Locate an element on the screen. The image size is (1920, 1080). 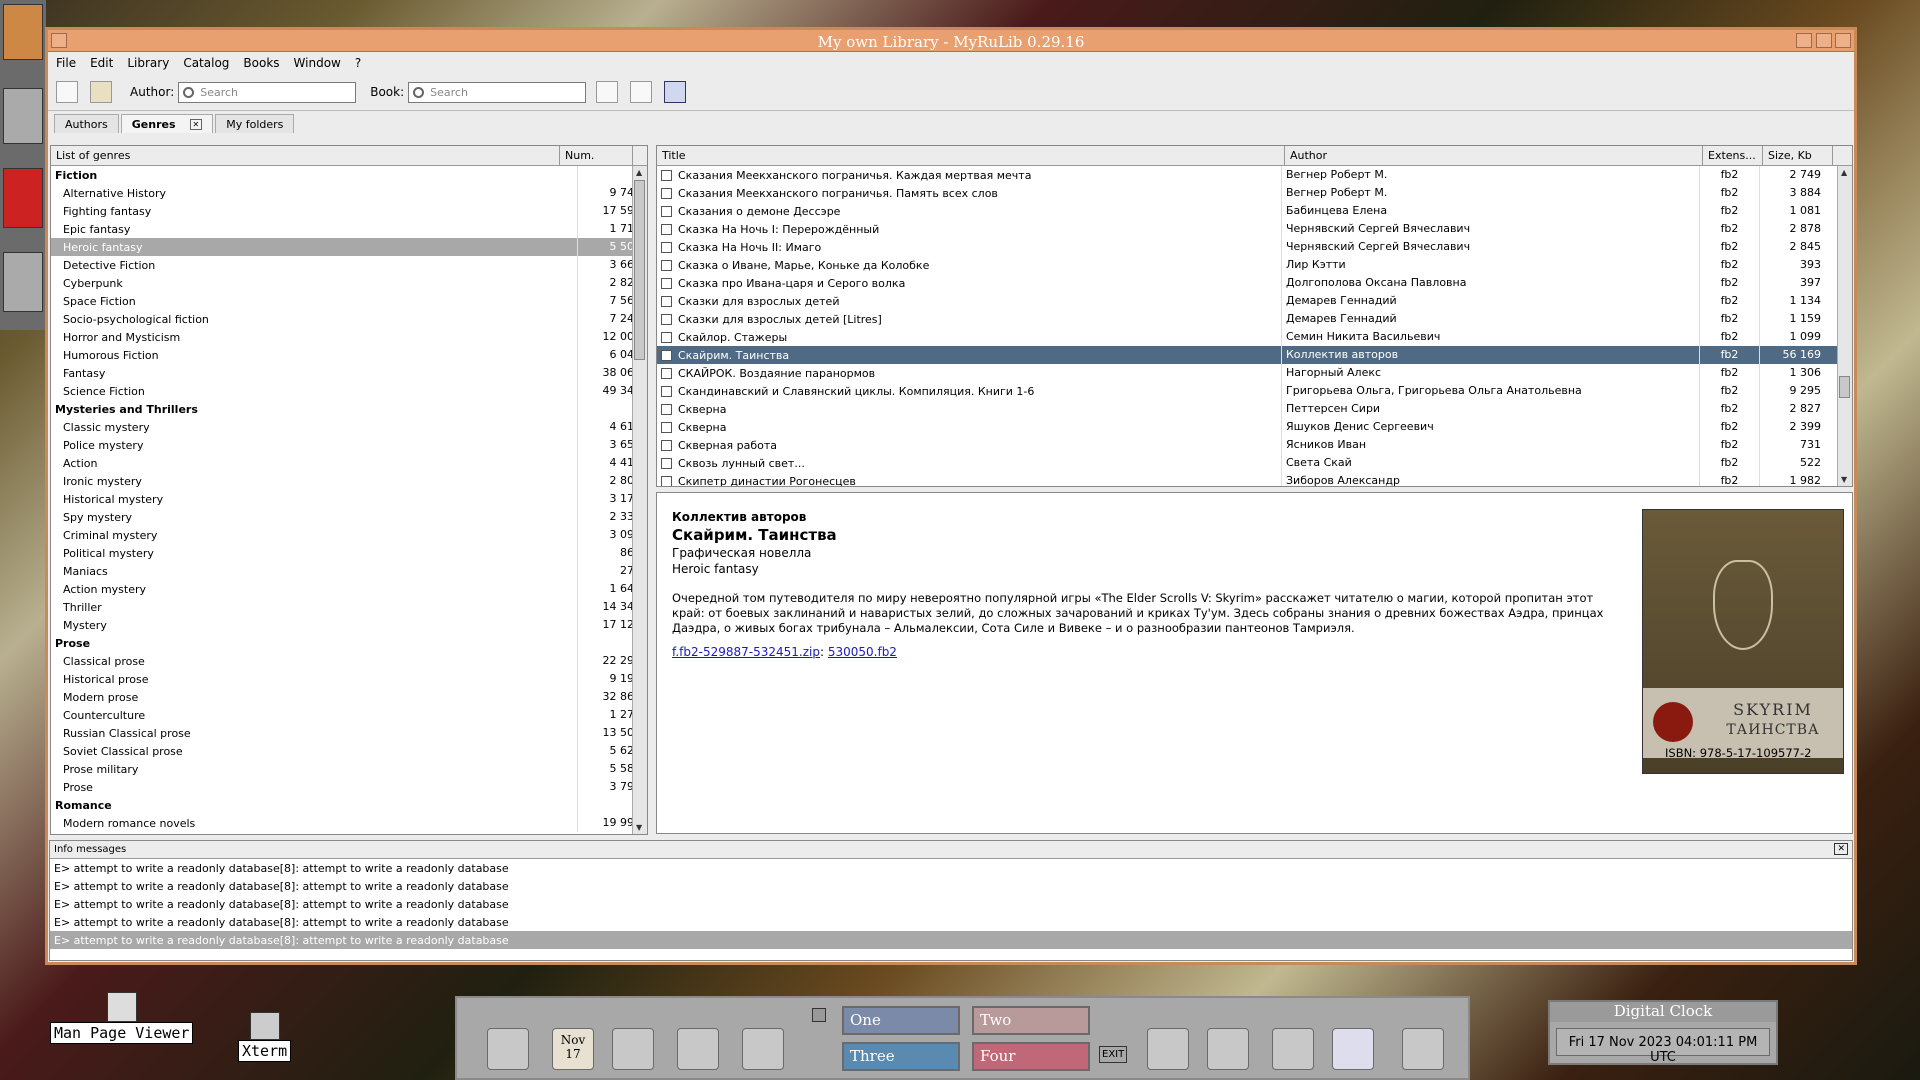
menu-books: Books is located at coordinates (261, 63).